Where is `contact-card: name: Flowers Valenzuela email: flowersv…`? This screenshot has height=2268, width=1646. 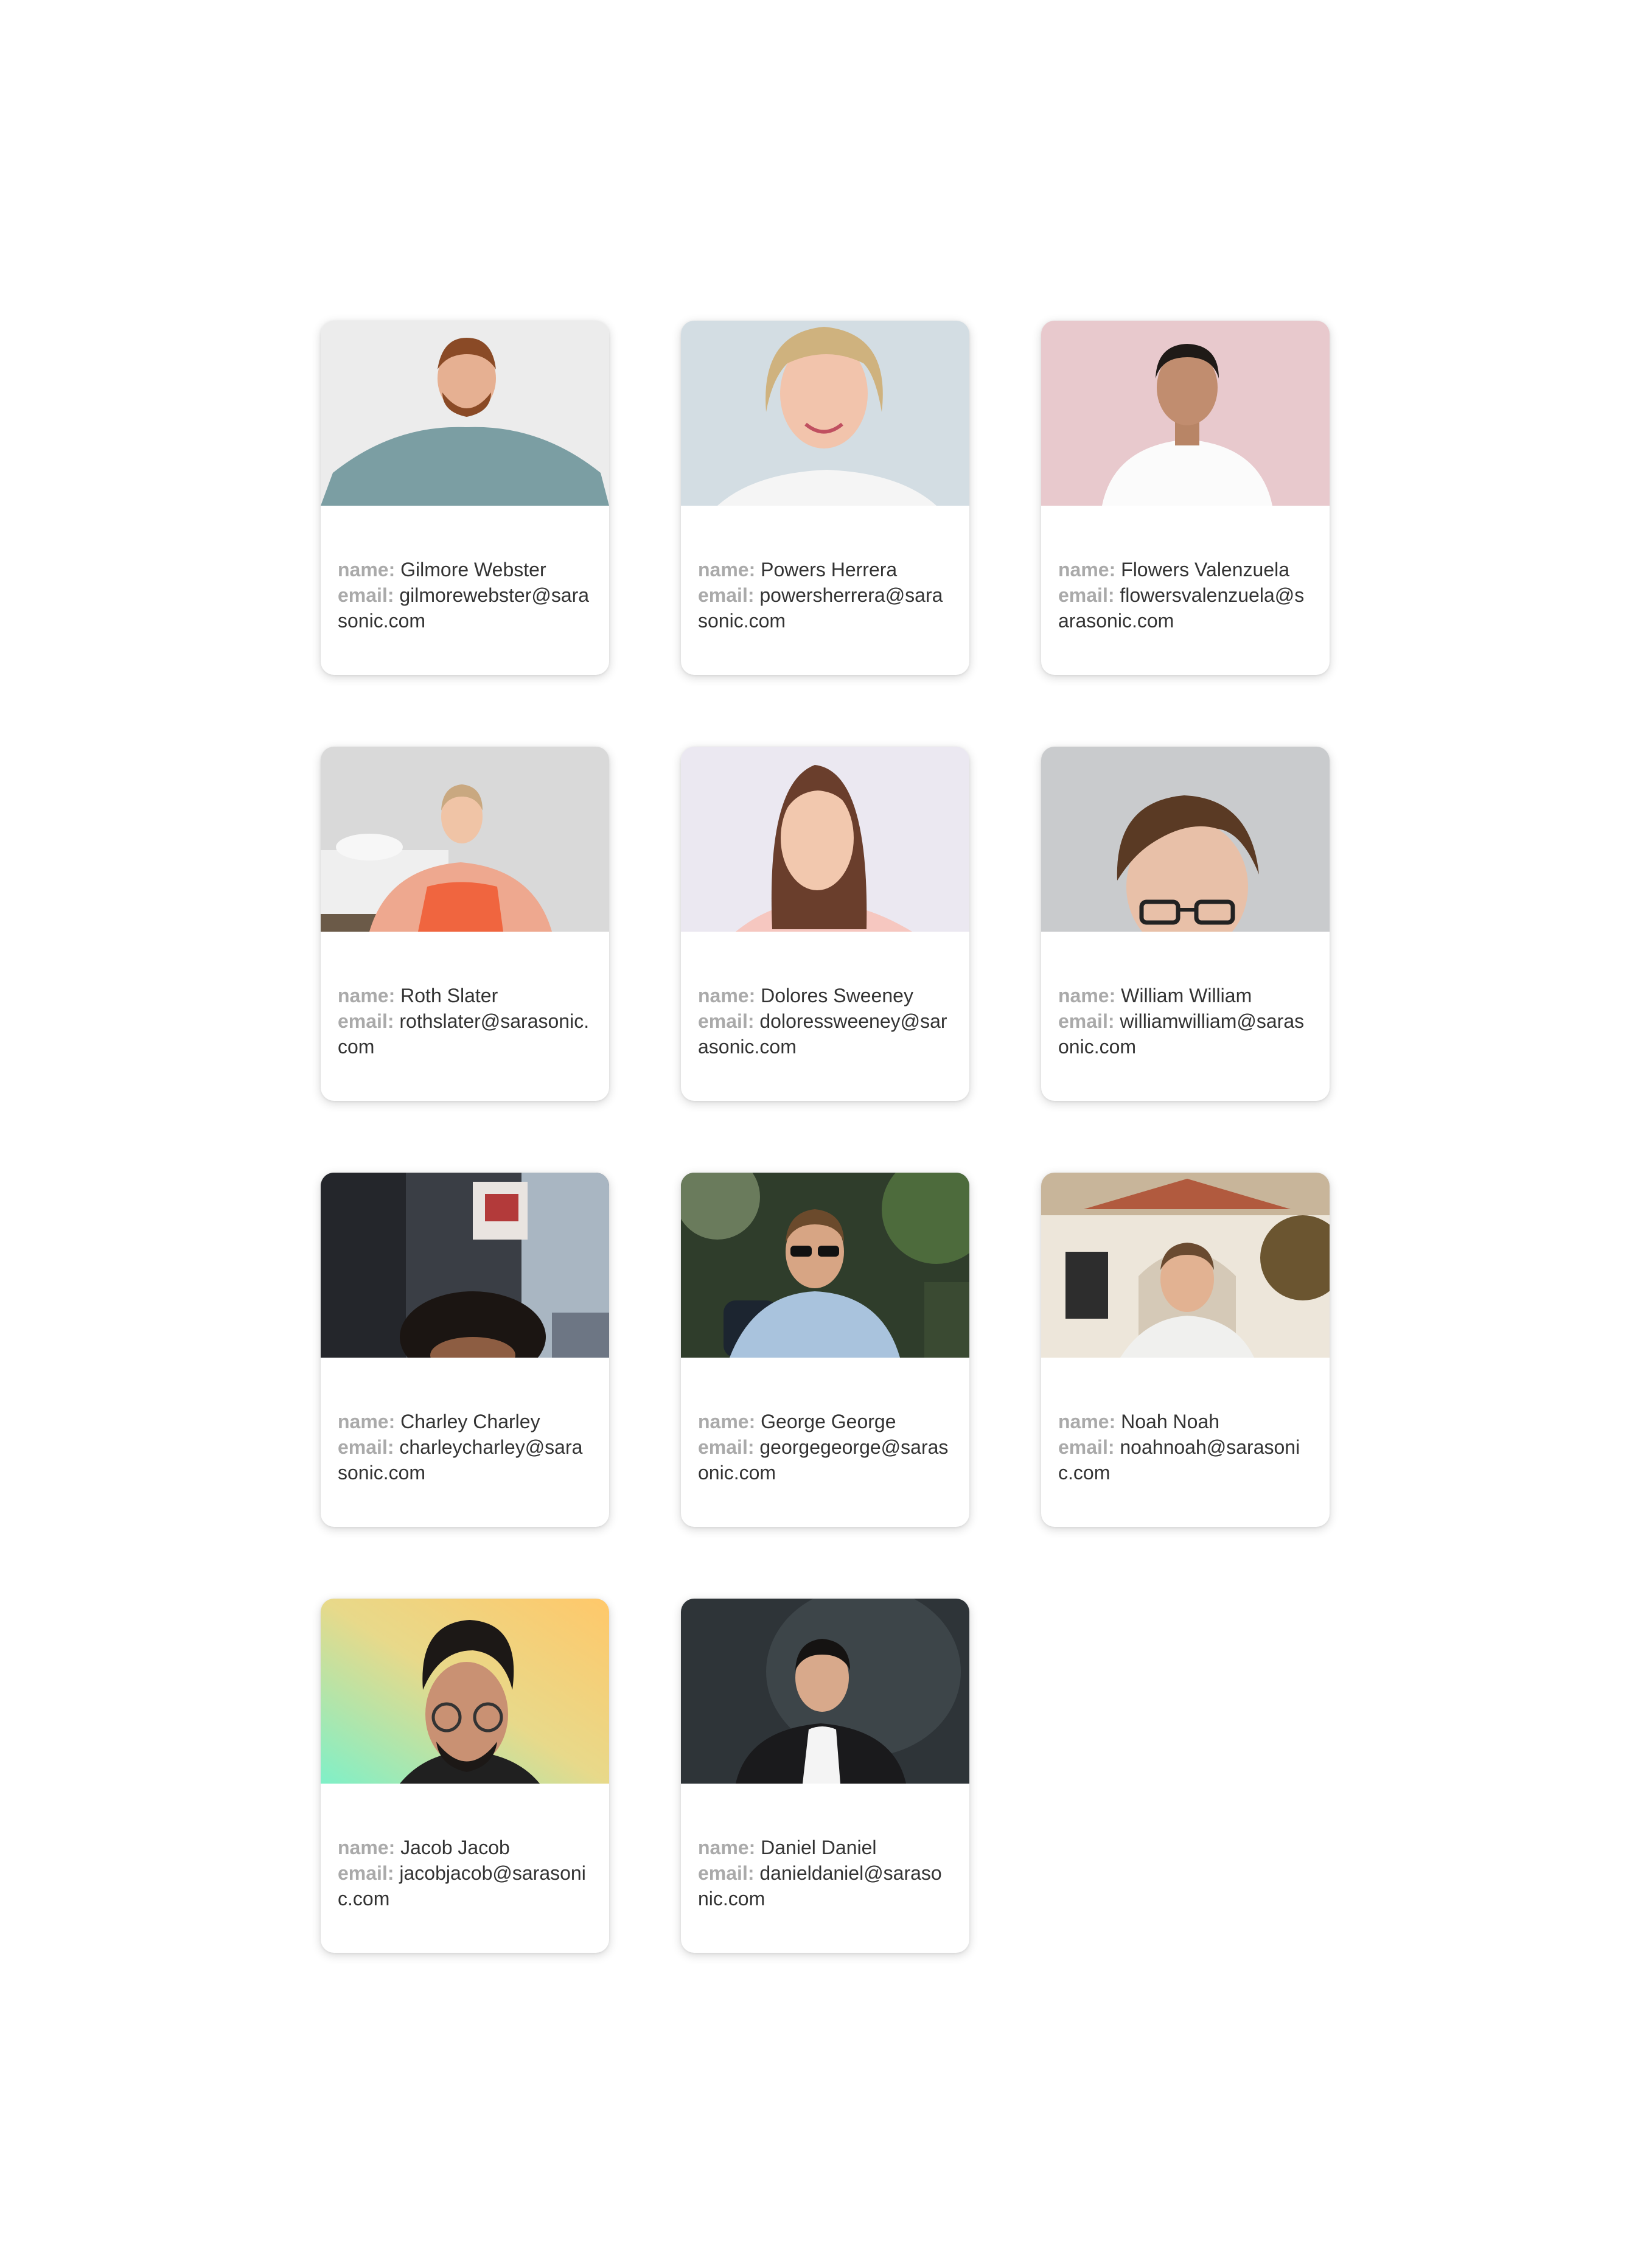 contact-card: name: Flowers Valenzuela email: flowersv… is located at coordinates (1185, 498).